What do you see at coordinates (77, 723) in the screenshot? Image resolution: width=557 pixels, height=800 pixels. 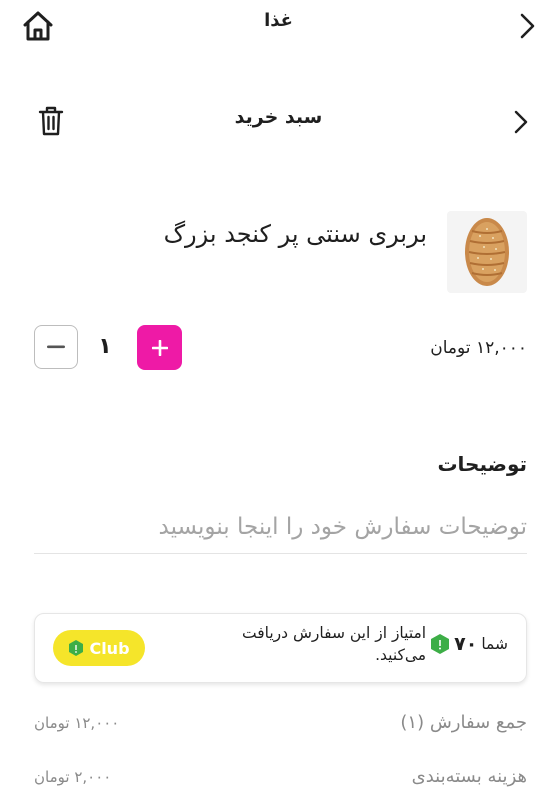 I see `order-total-value: ۱۲,۰۰۰ تومان` at bounding box center [77, 723].